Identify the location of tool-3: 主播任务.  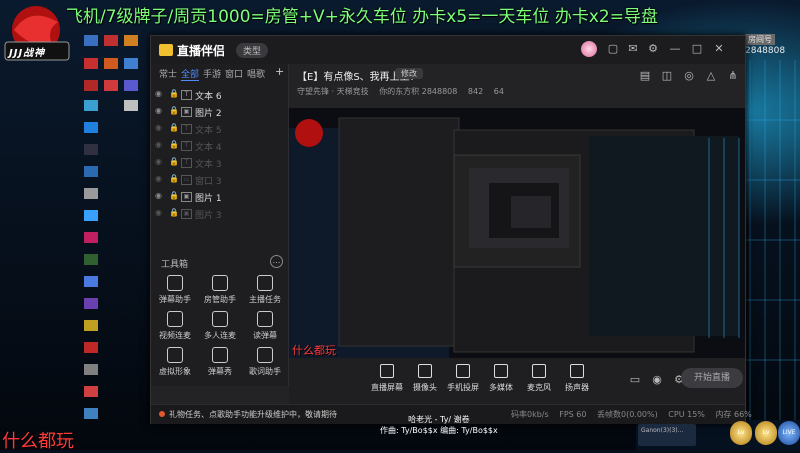
(265, 290).